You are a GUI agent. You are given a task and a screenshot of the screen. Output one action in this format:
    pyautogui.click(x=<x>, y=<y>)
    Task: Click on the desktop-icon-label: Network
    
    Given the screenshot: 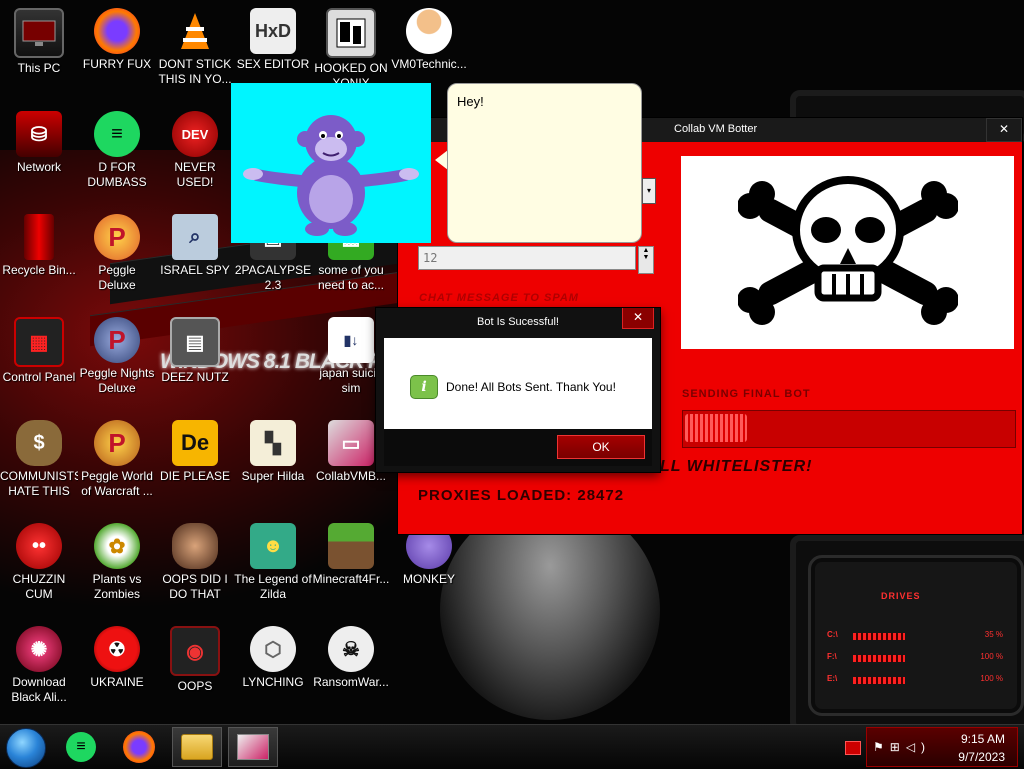 What is the action you would take?
    pyautogui.click(x=38, y=167)
    